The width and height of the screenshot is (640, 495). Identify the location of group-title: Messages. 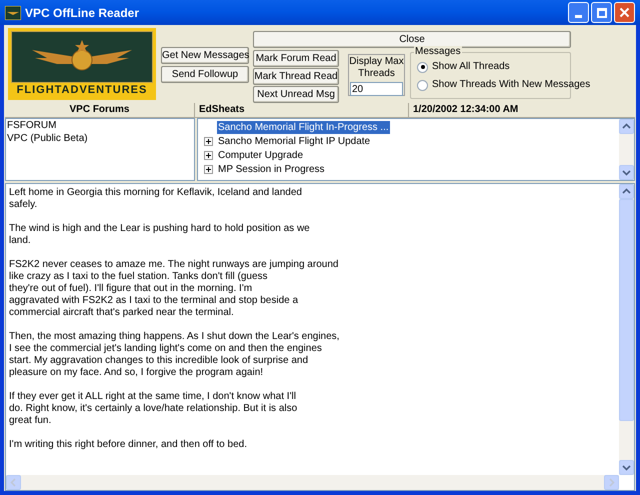
(438, 52).